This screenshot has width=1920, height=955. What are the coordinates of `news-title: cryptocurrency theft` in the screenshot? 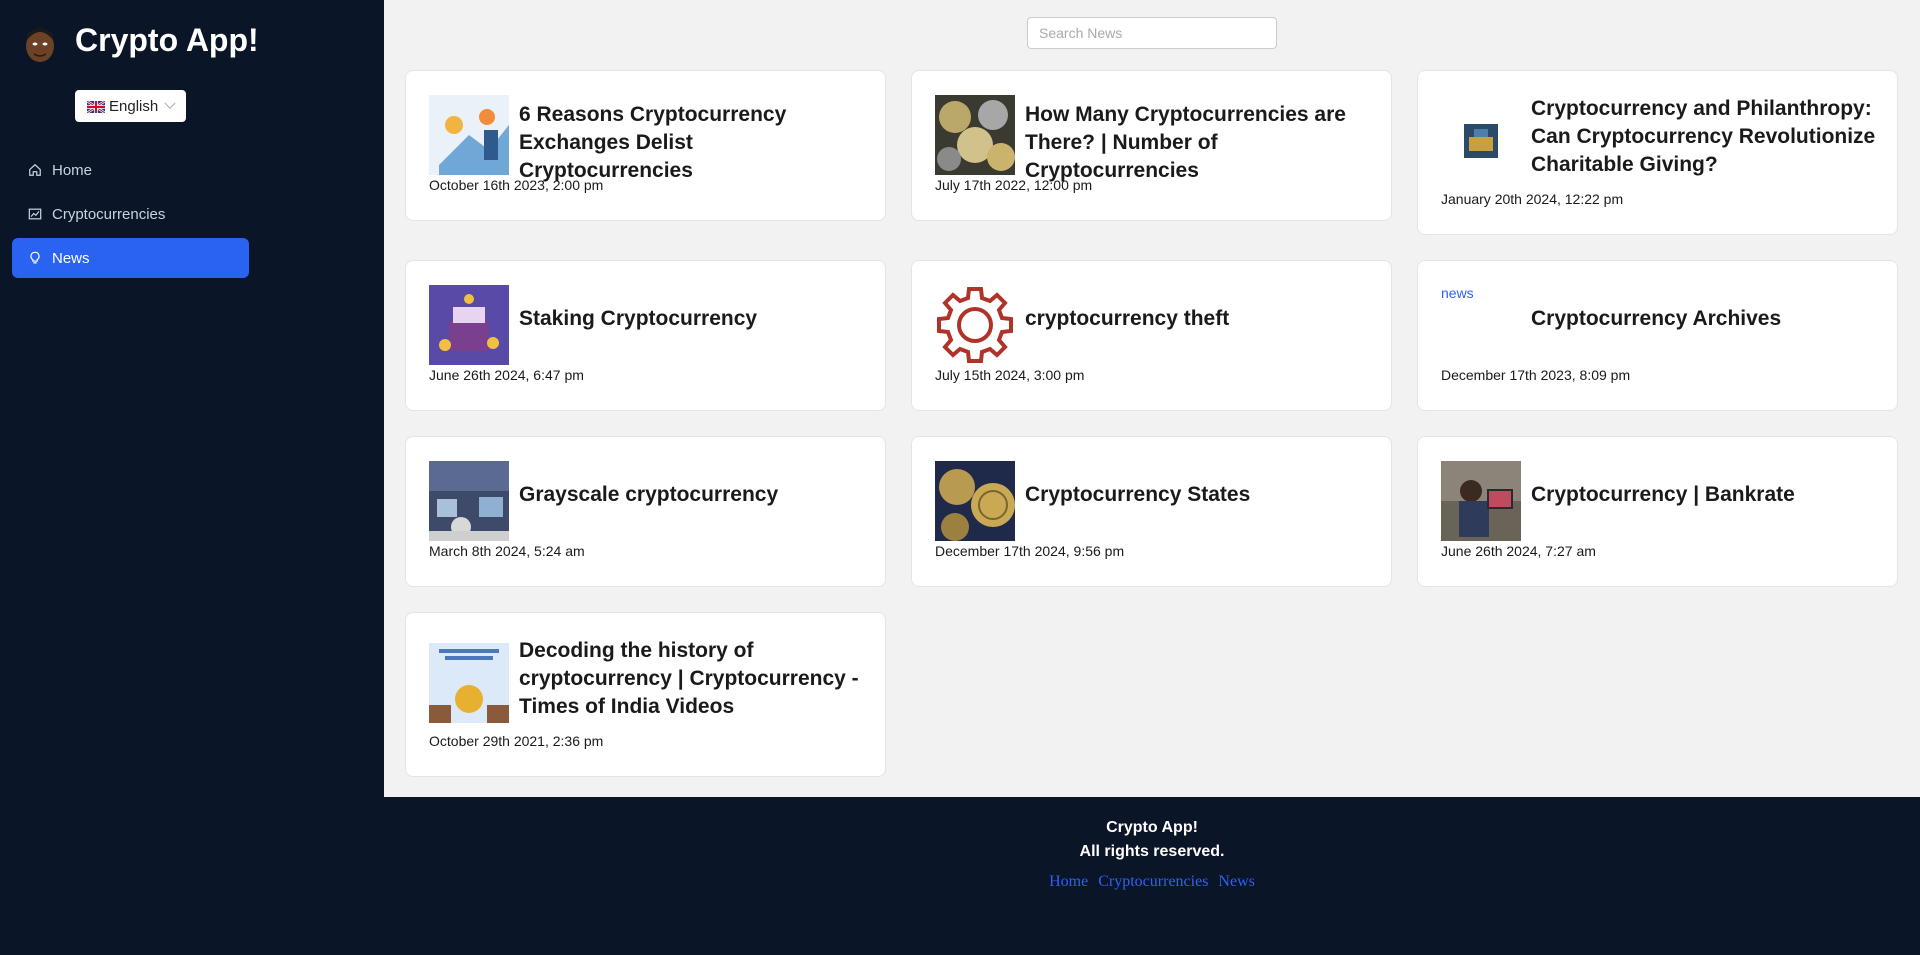 It's located at (1198, 319).